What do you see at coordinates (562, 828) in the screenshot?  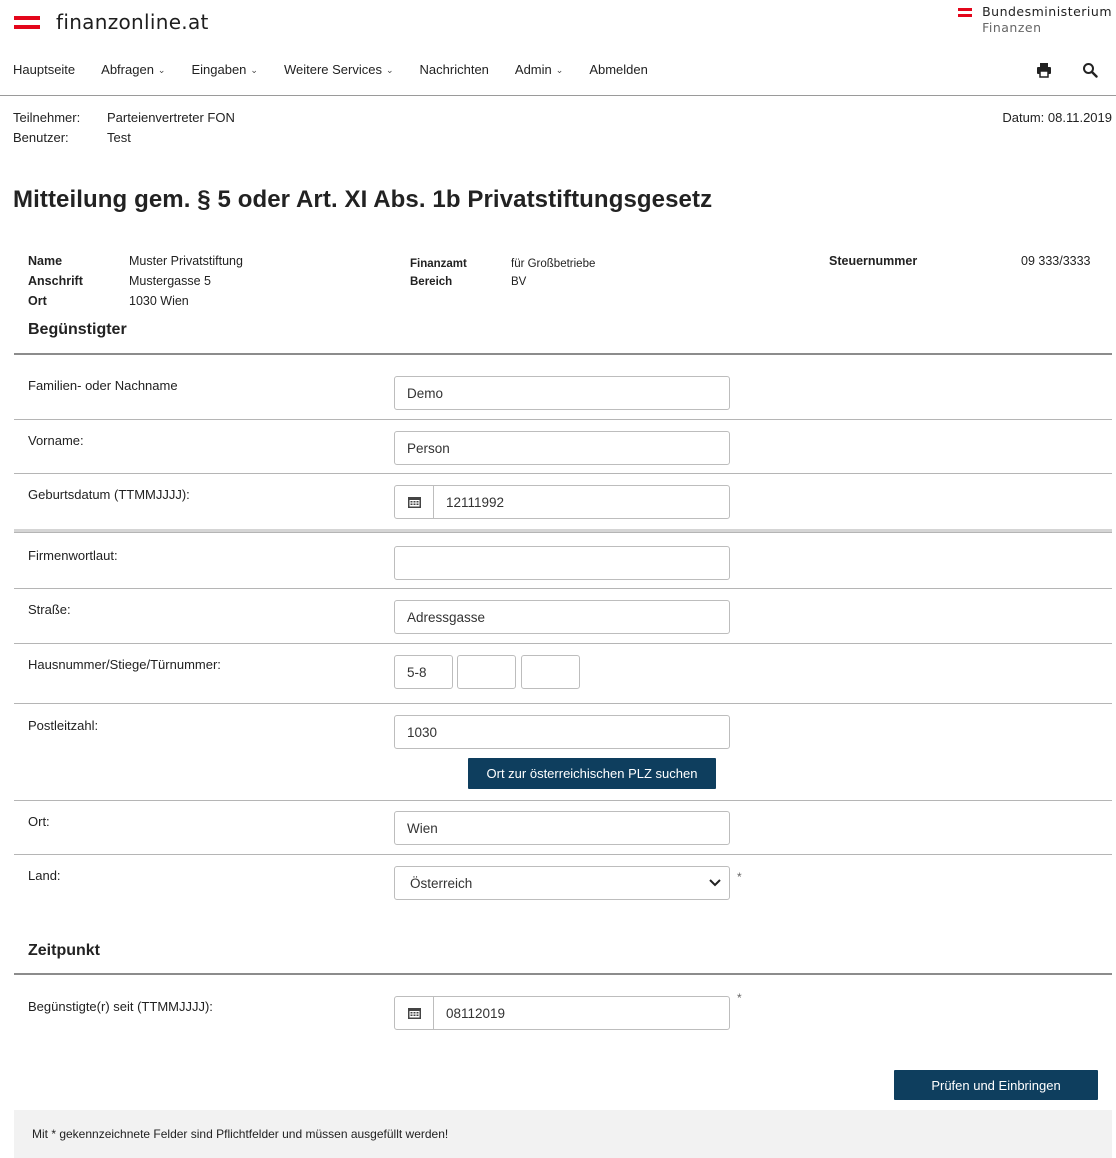 I see `ort-input: Wien` at bounding box center [562, 828].